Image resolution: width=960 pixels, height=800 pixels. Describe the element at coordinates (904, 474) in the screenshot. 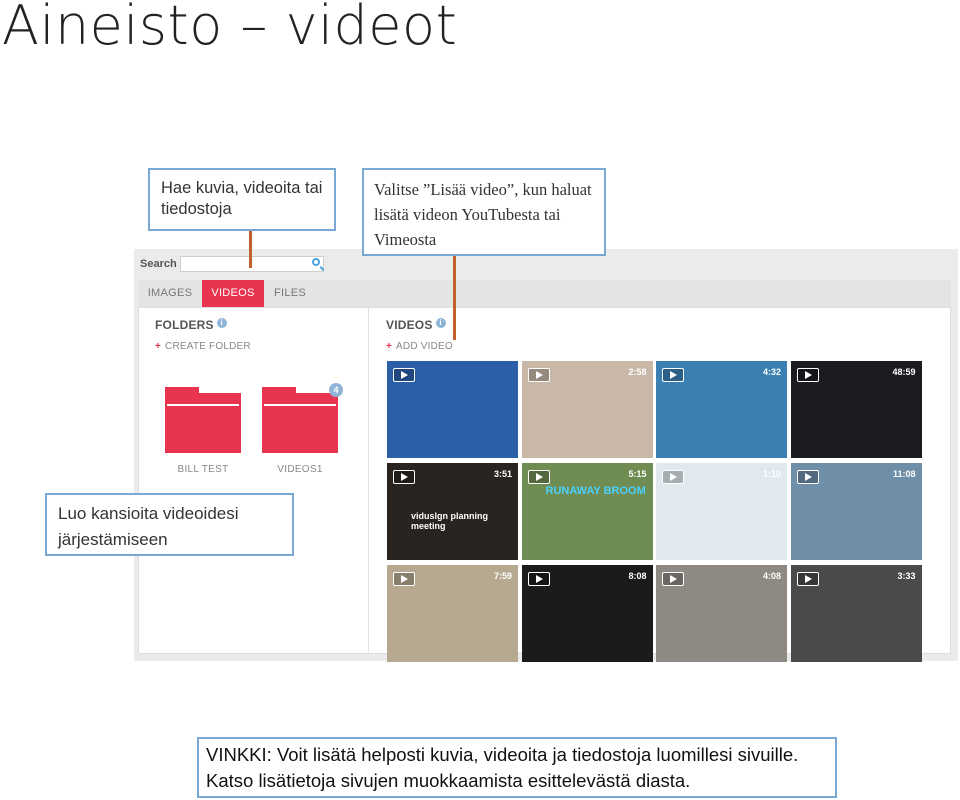

I see `video-duration: 11:08` at that location.